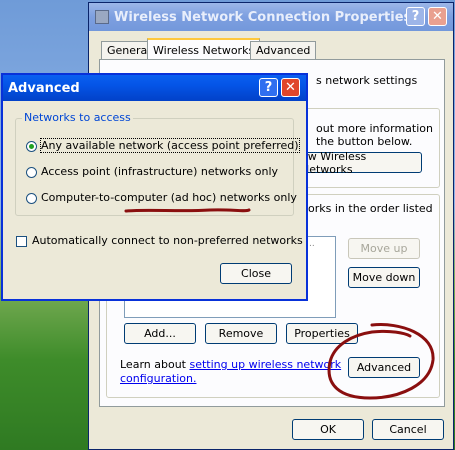 Image resolution: width=455 pixels, height=450 pixels. What do you see at coordinates (256, 273) in the screenshot?
I see `close-button: Close` at bounding box center [256, 273].